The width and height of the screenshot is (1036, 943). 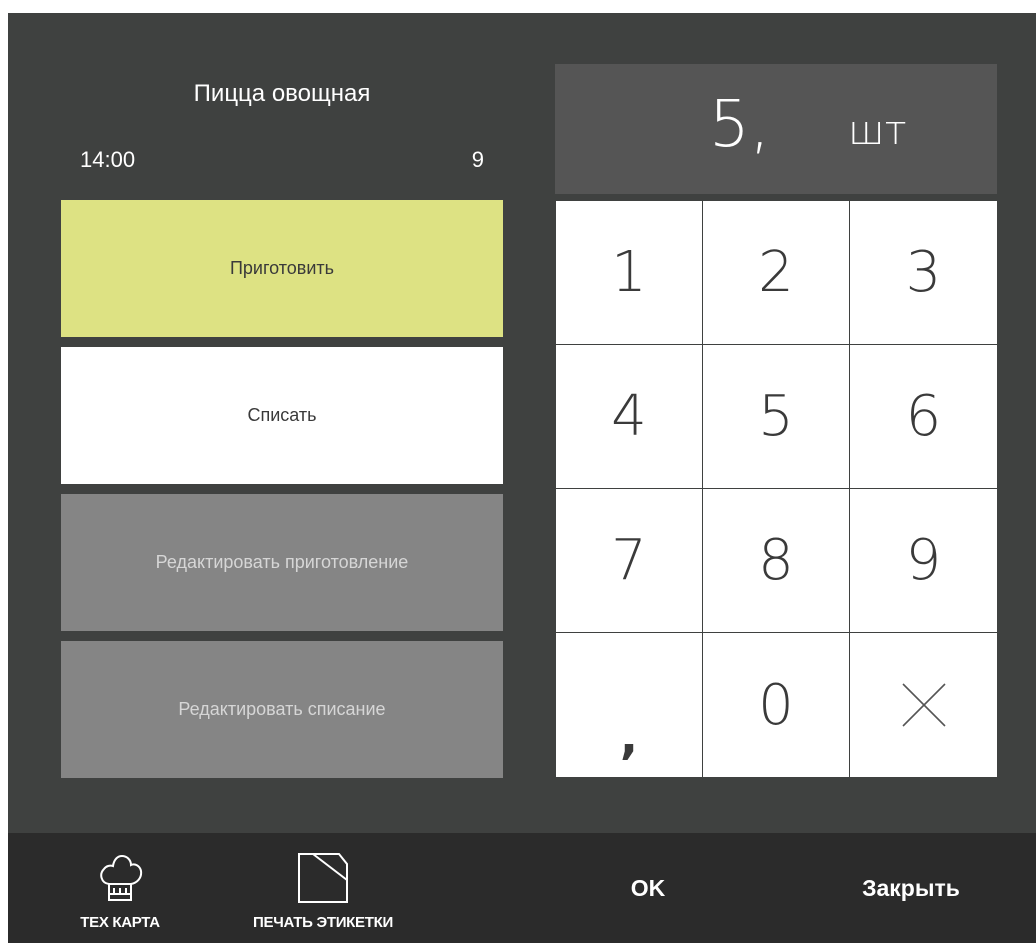 What do you see at coordinates (877, 131) in the screenshot?
I see `quantity-unit: шт` at bounding box center [877, 131].